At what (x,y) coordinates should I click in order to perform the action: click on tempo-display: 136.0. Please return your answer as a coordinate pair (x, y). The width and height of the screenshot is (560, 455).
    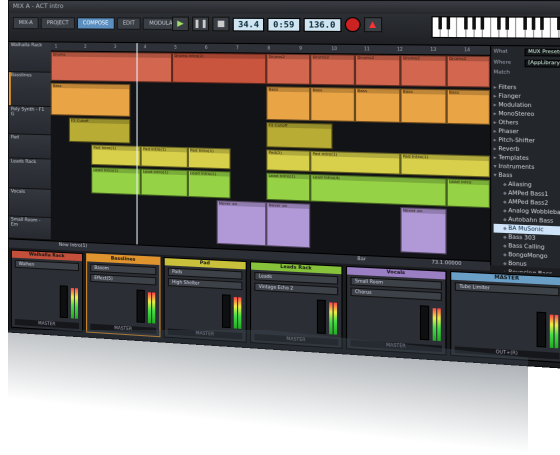
    Looking at the image, I should click on (322, 24).